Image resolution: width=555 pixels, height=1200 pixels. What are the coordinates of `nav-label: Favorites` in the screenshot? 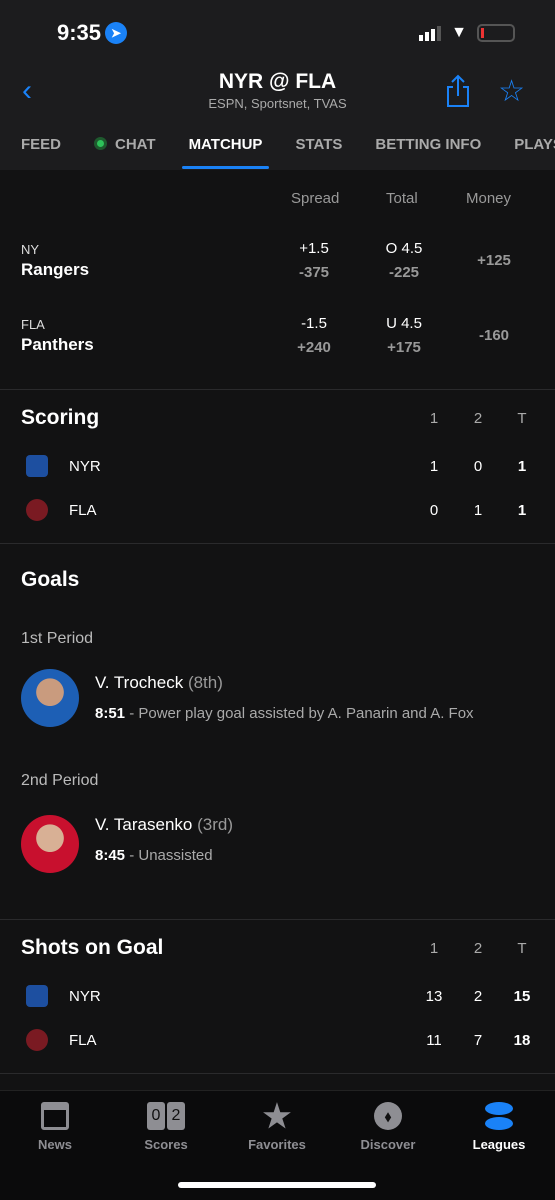 It's located at (277, 1144).